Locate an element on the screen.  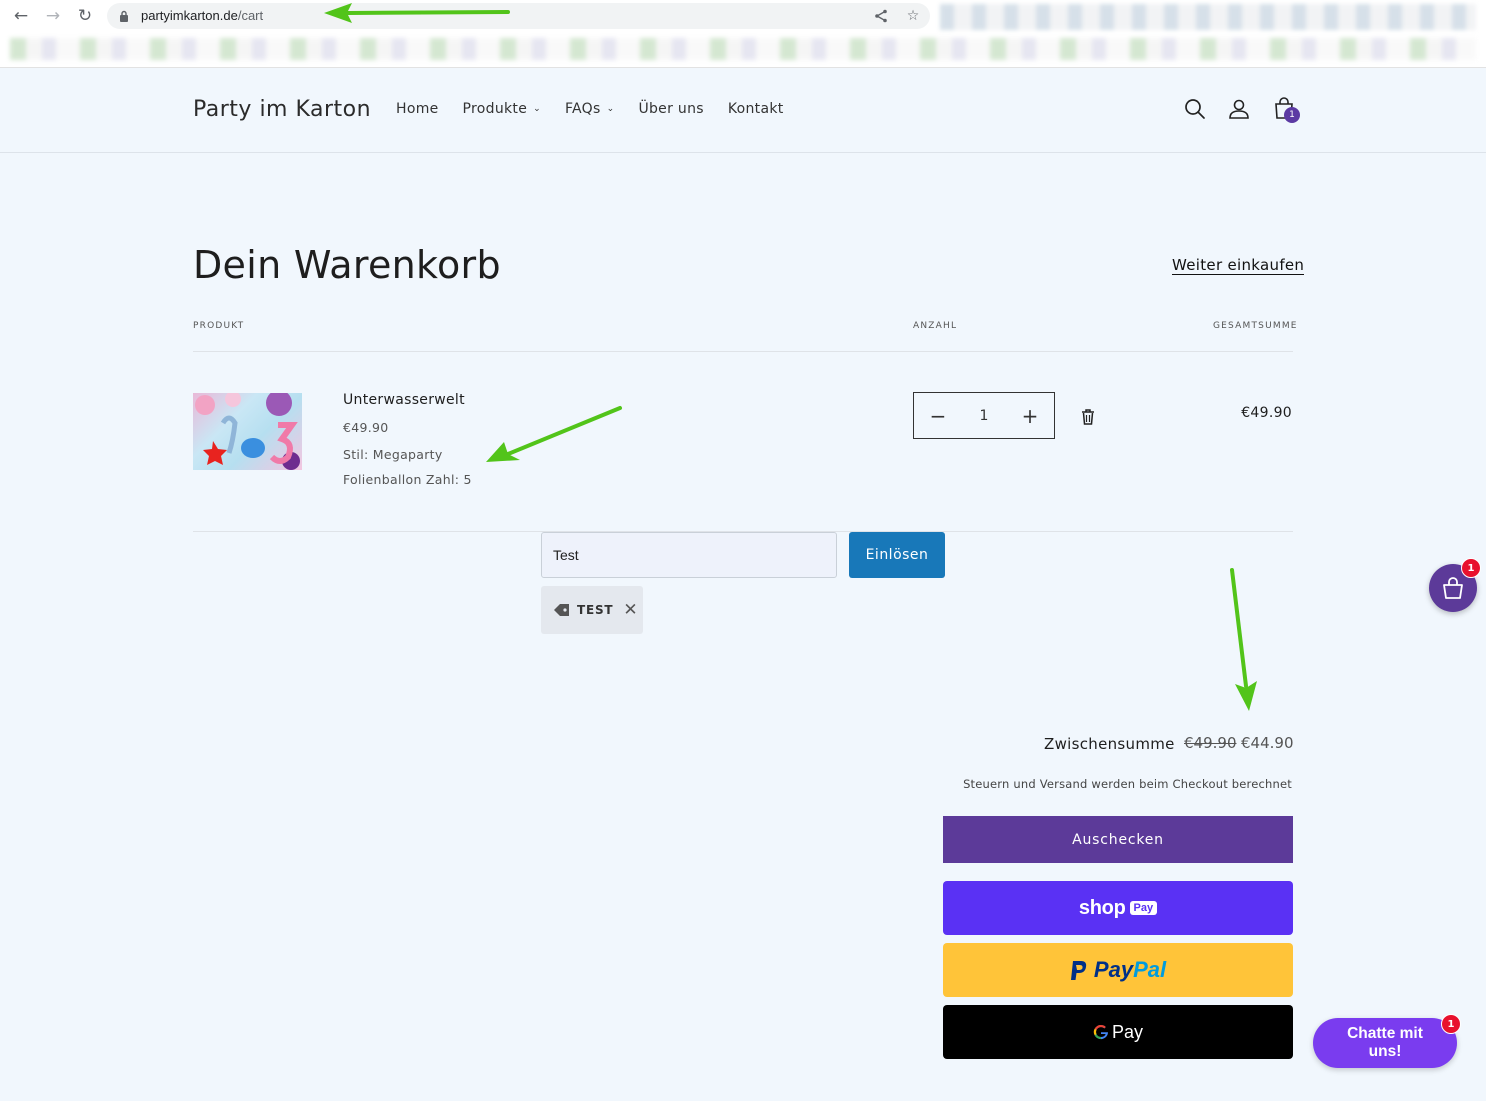
product-price: €49.90 is located at coordinates (366, 427).